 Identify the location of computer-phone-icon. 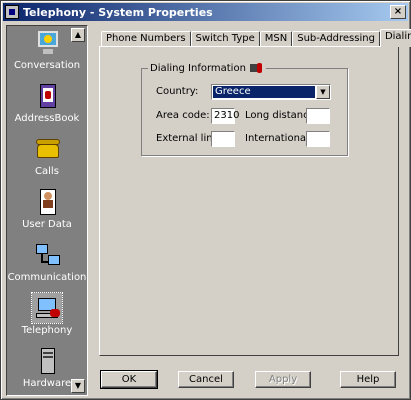
(47, 308).